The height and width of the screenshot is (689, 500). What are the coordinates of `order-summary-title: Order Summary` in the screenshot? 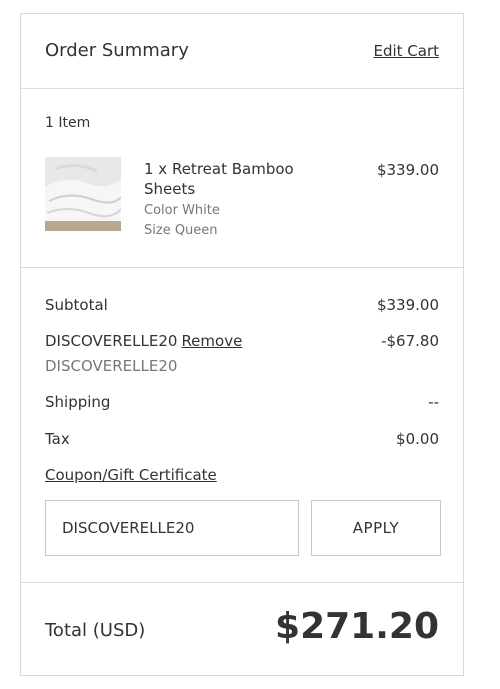 It's located at (117, 50).